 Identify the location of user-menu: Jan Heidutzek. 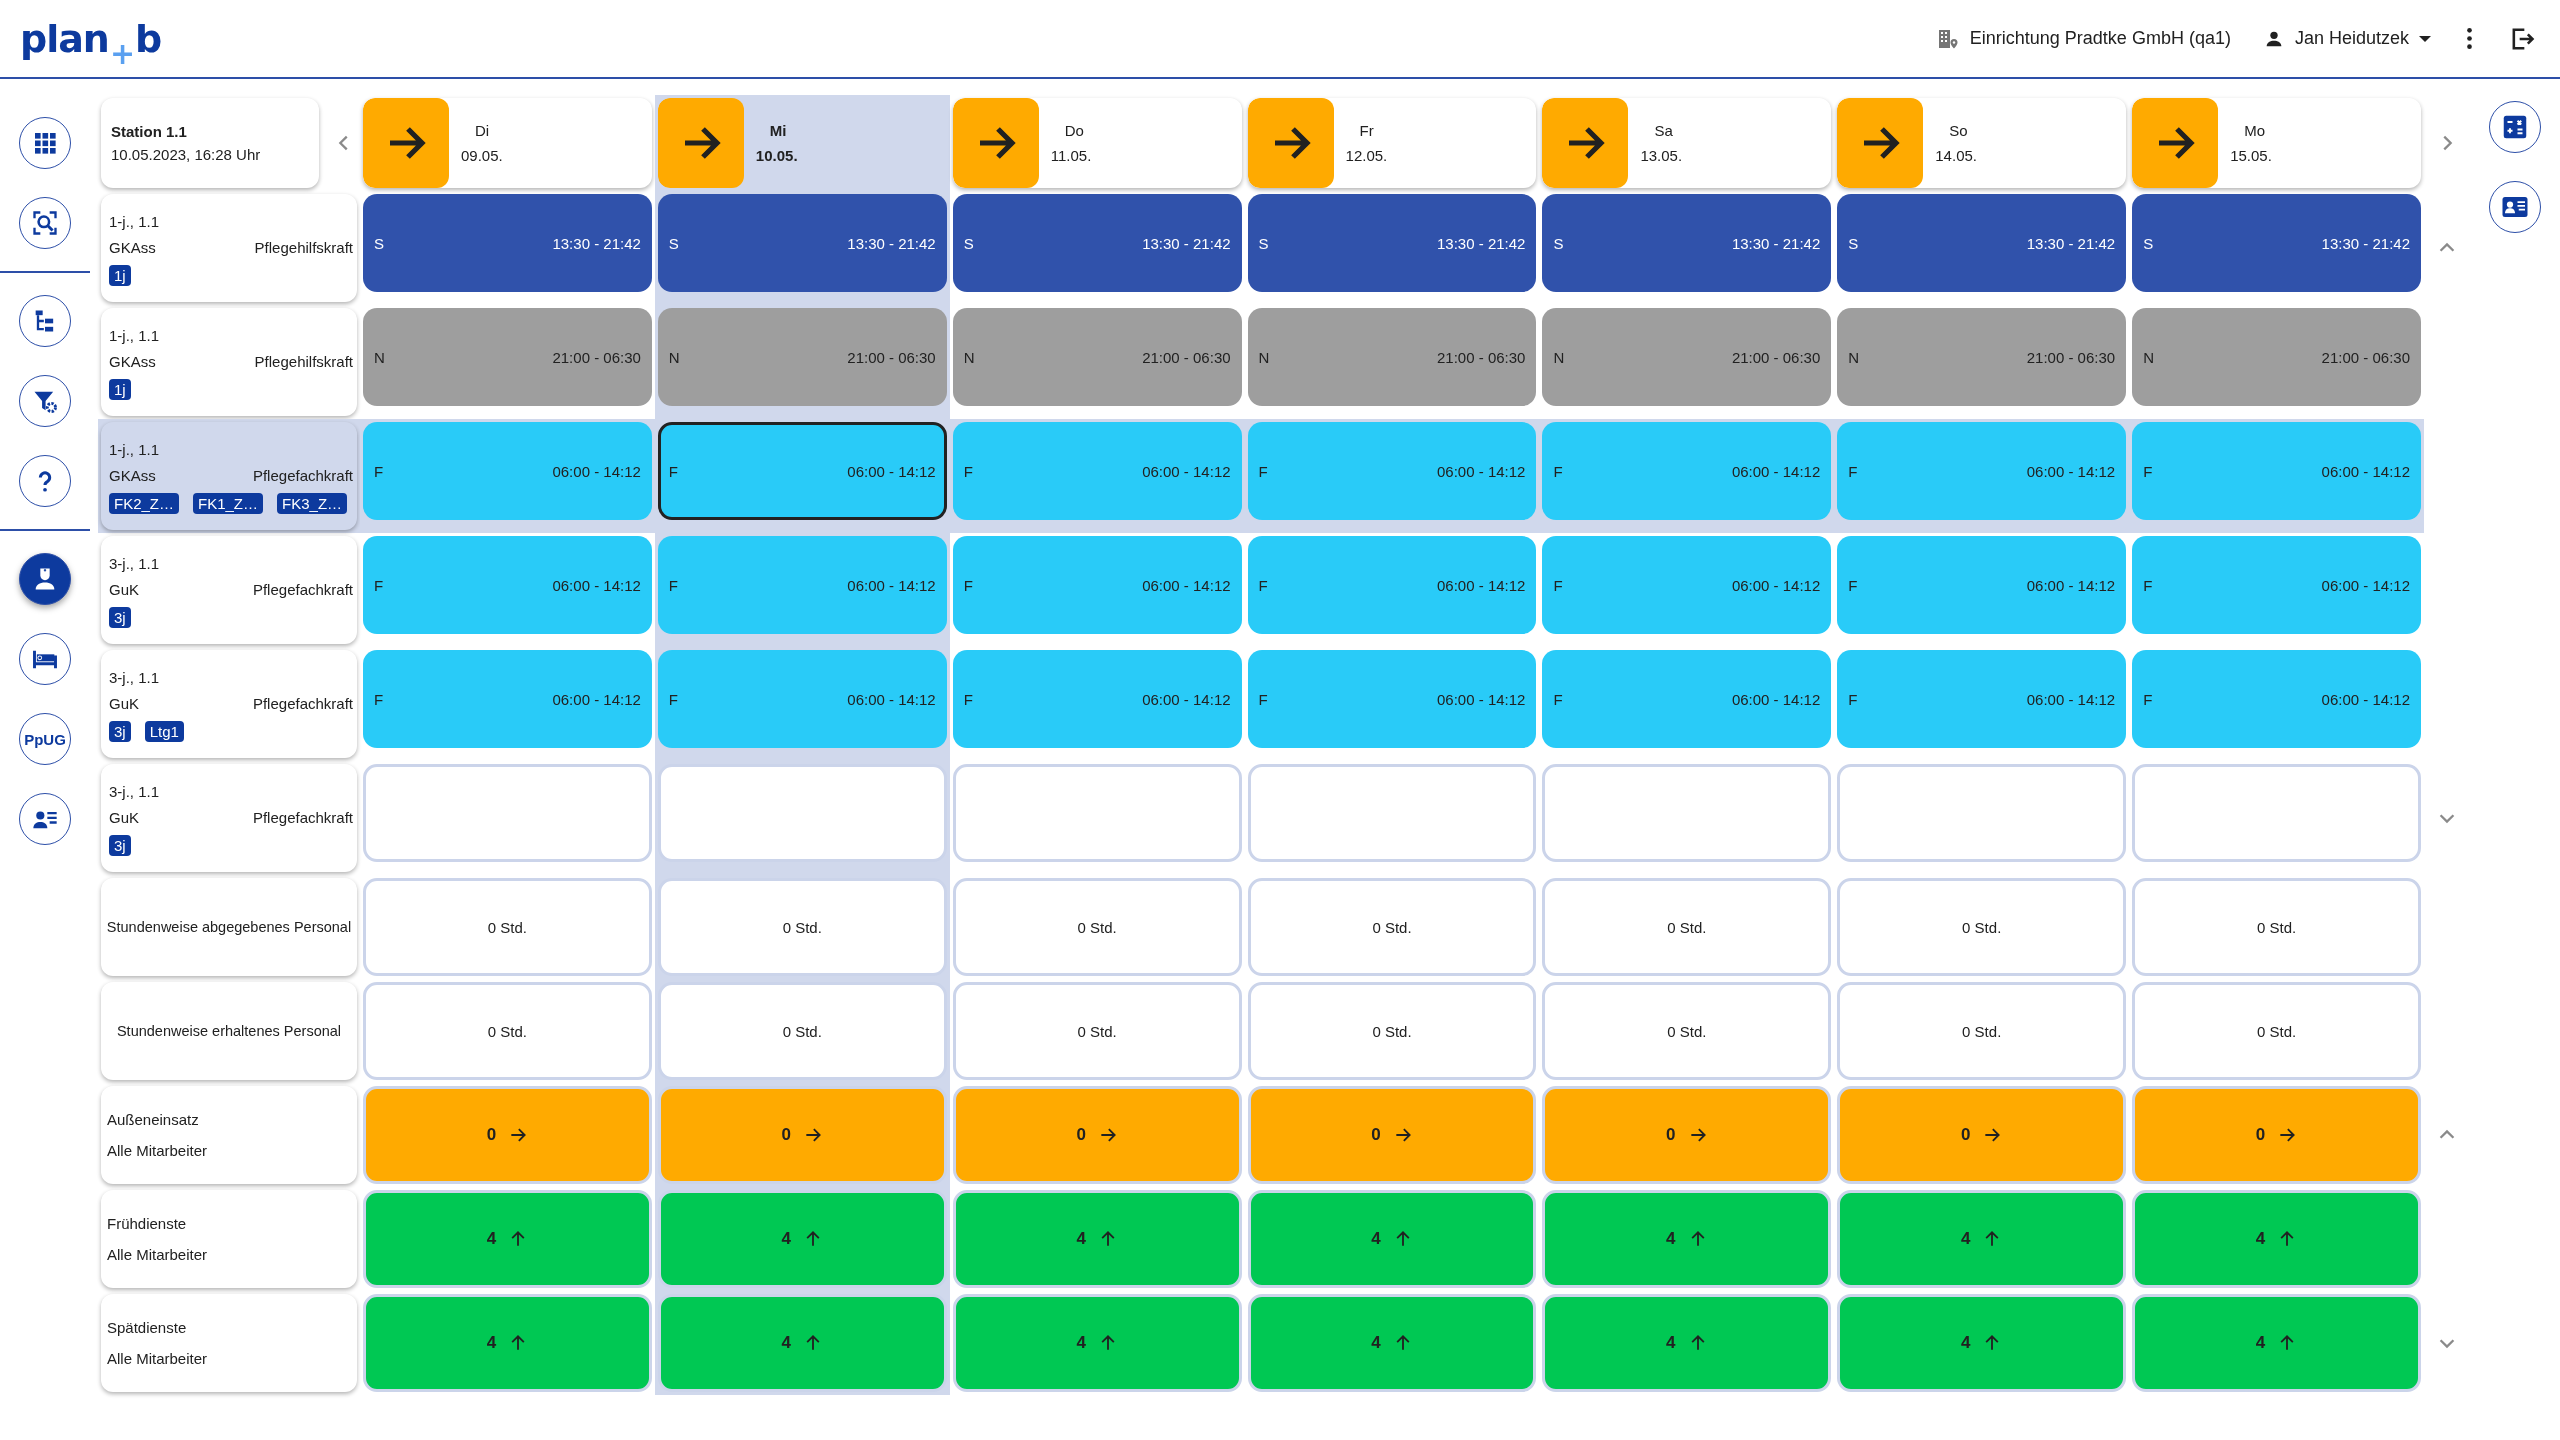
(2346, 38).